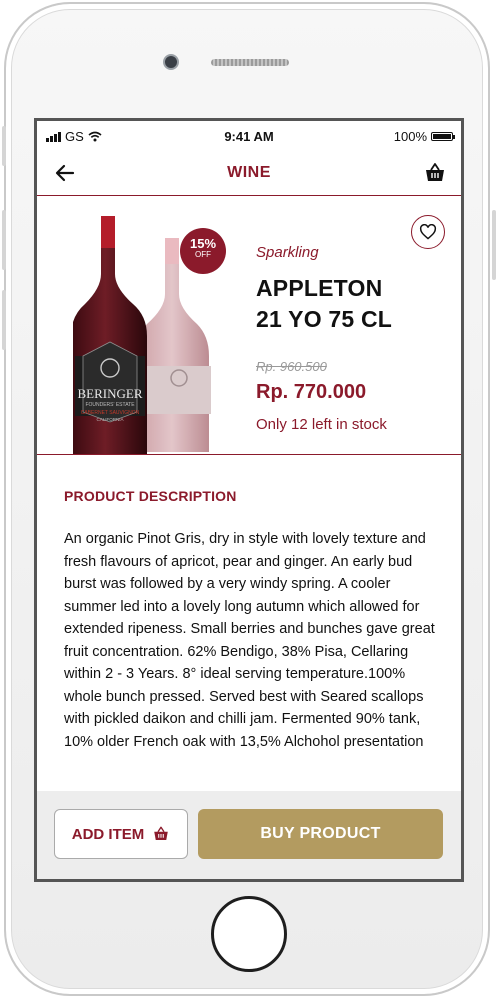 This screenshot has width=498, height=1004. I want to click on add-item-button: ADD ITEM, so click(121, 834).